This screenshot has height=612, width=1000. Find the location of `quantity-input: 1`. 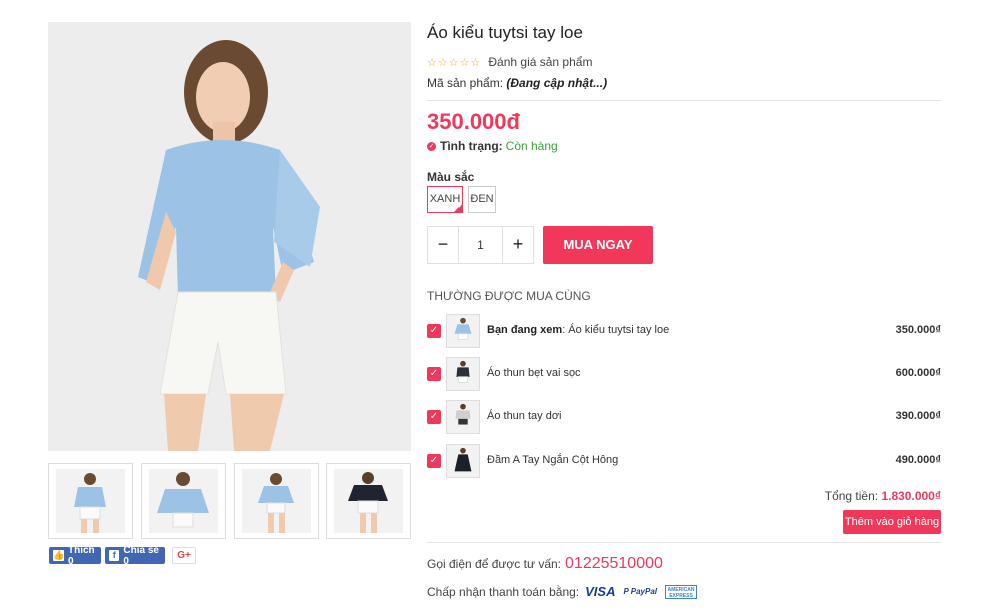

quantity-input: 1 is located at coordinates (480, 245).